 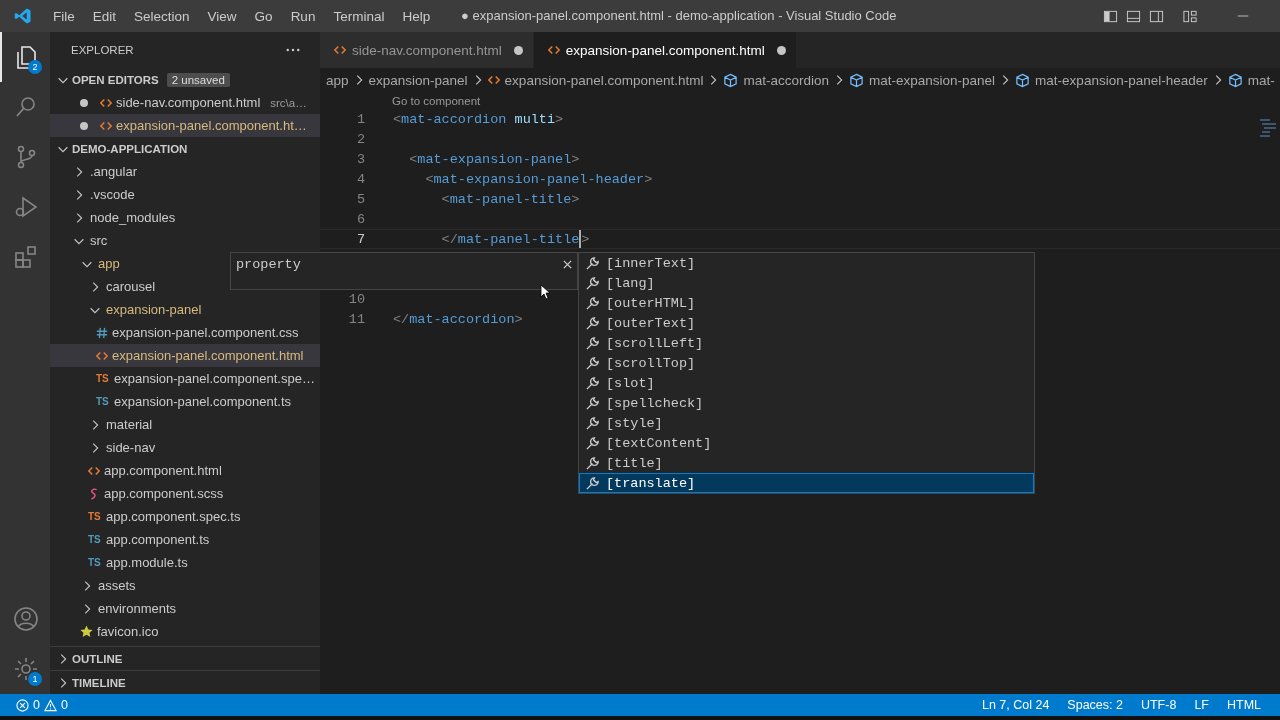 I want to click on menu-item: Go, so click(x=263, y=16).